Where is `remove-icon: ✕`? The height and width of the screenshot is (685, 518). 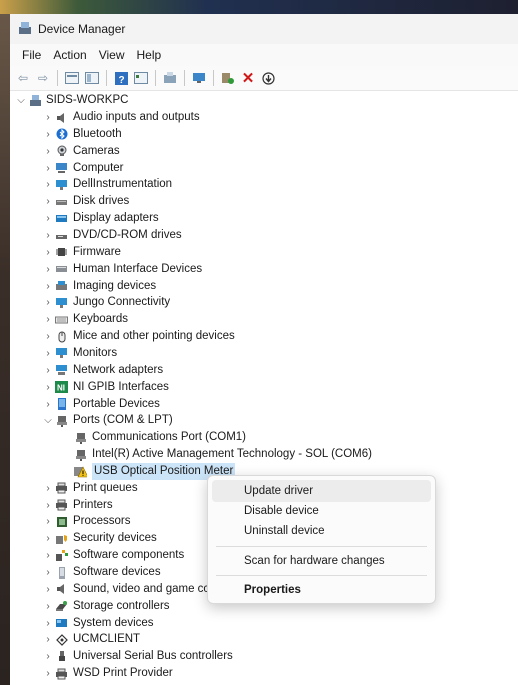 remove-icon: ✕ is located at coordinates (248, 78).